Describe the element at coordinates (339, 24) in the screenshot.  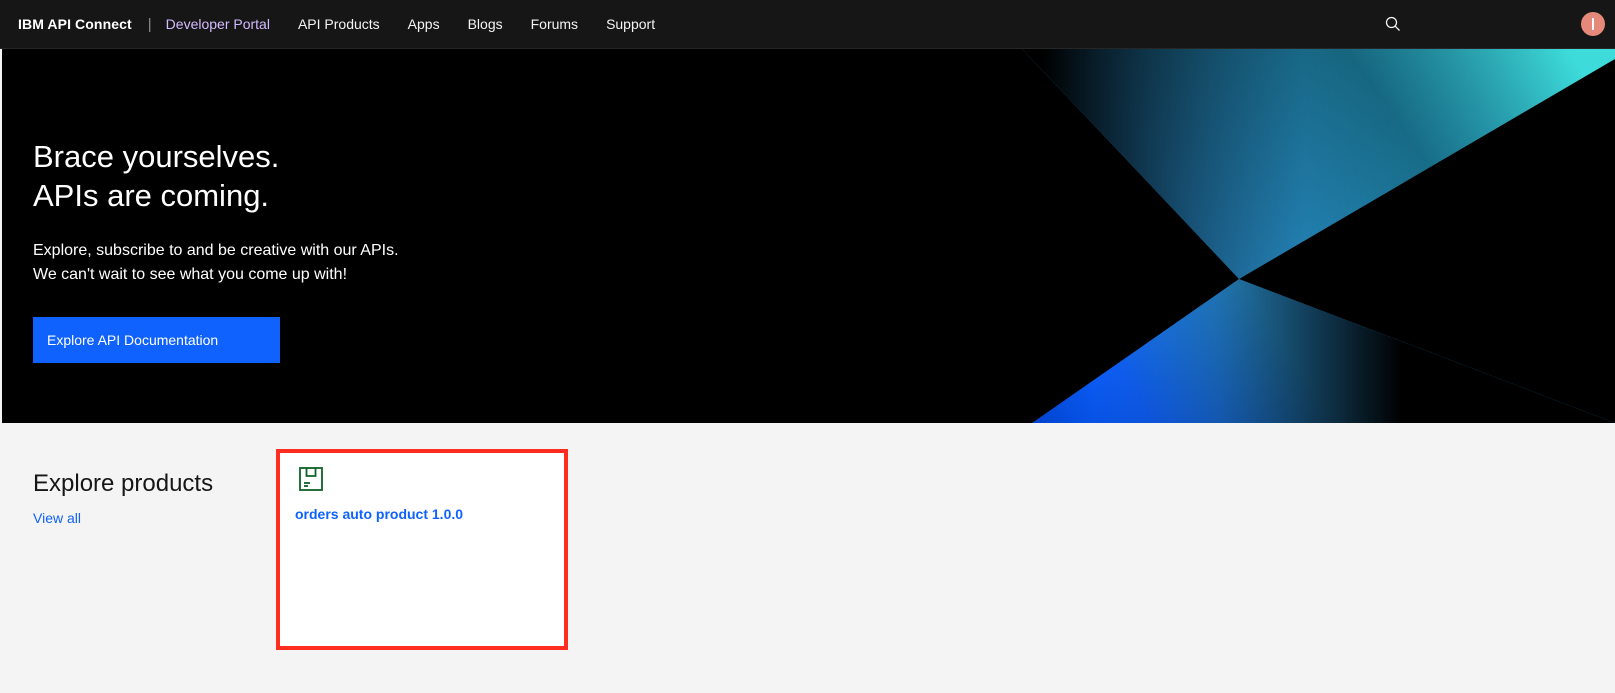
I see `nav-item-api-products: API Products` at that location.